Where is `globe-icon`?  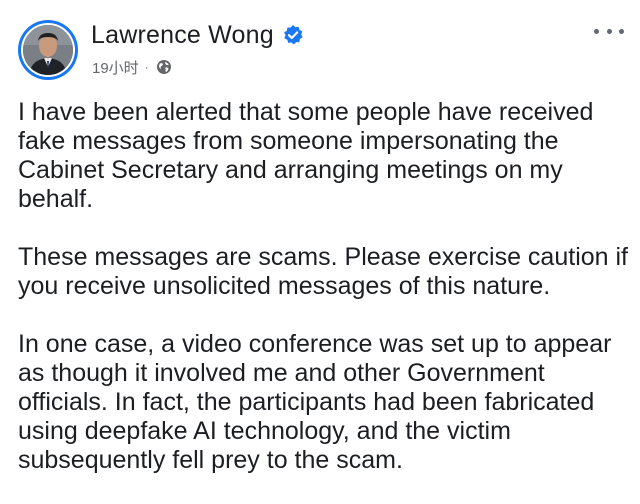 globe-icon is located at coordinates (164, 67).